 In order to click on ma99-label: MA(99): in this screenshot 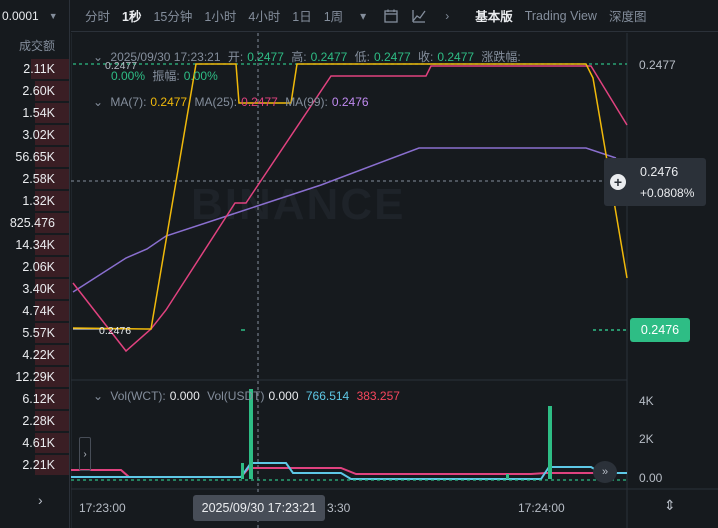, I will do `click(306, 102)`.